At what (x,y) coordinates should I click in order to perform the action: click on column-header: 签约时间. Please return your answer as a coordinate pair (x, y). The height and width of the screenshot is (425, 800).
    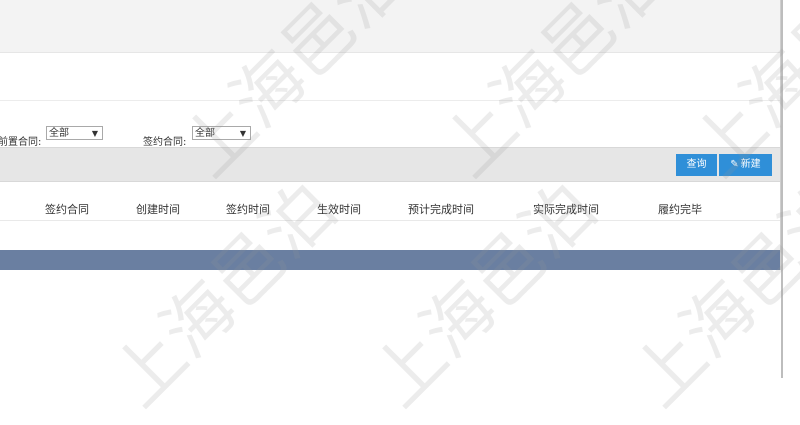
    Looking at the image, I should click on (248, 209).